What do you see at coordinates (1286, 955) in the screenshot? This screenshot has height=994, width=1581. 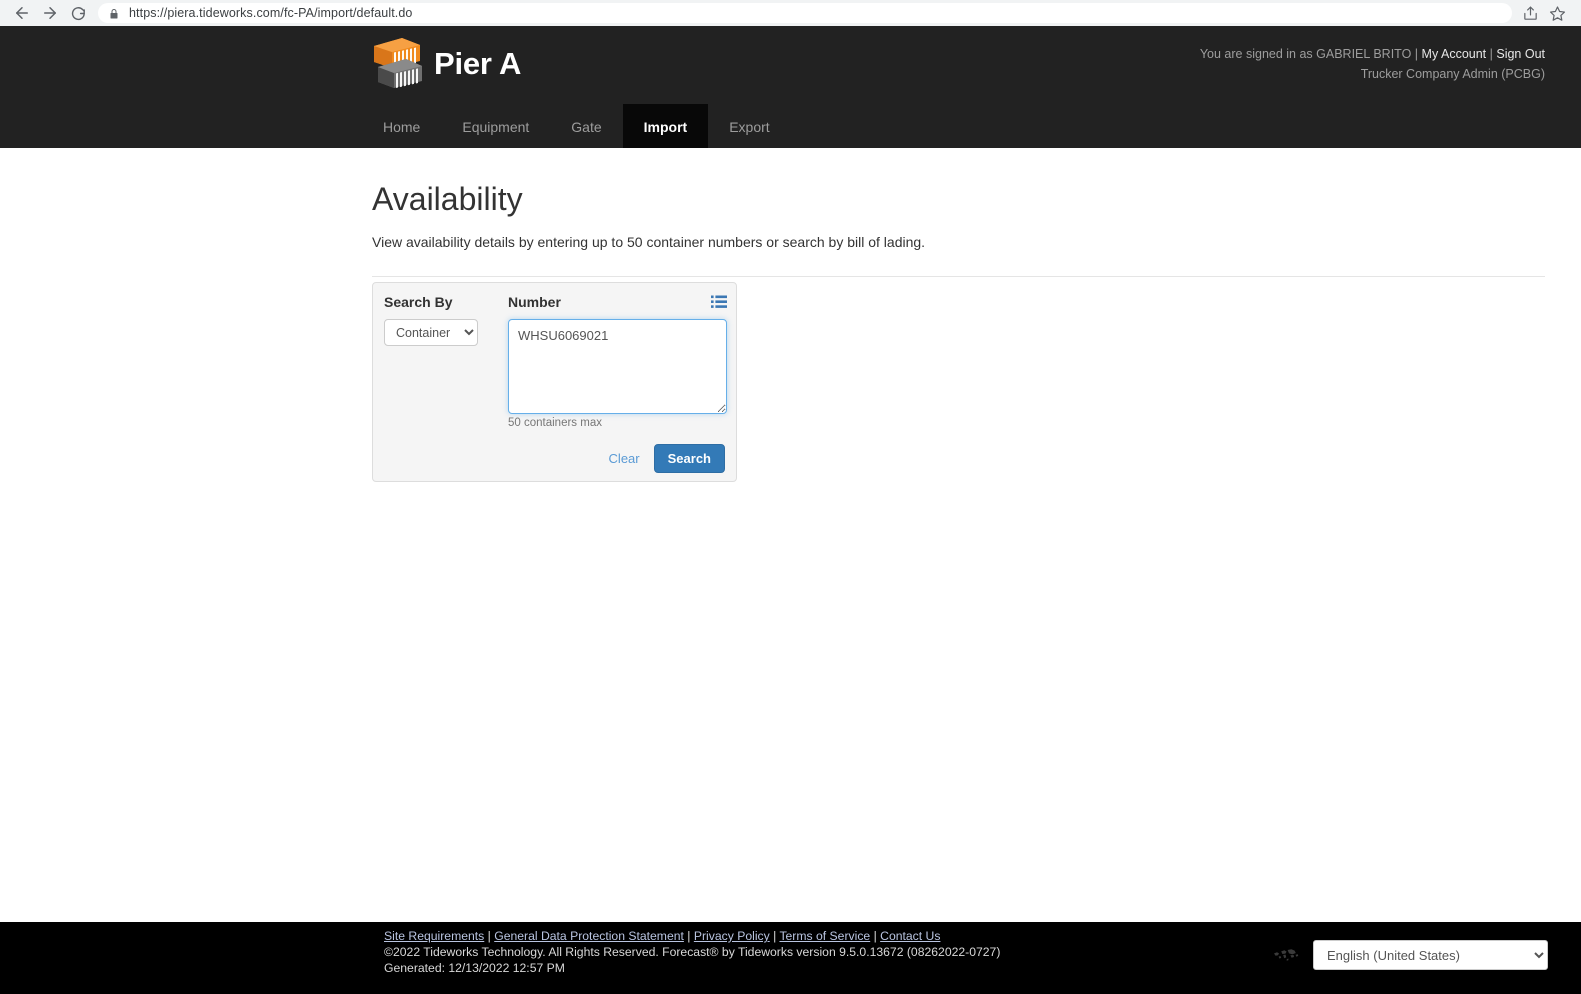 I see `world-map-icon` at bounding box center [1286, 955].